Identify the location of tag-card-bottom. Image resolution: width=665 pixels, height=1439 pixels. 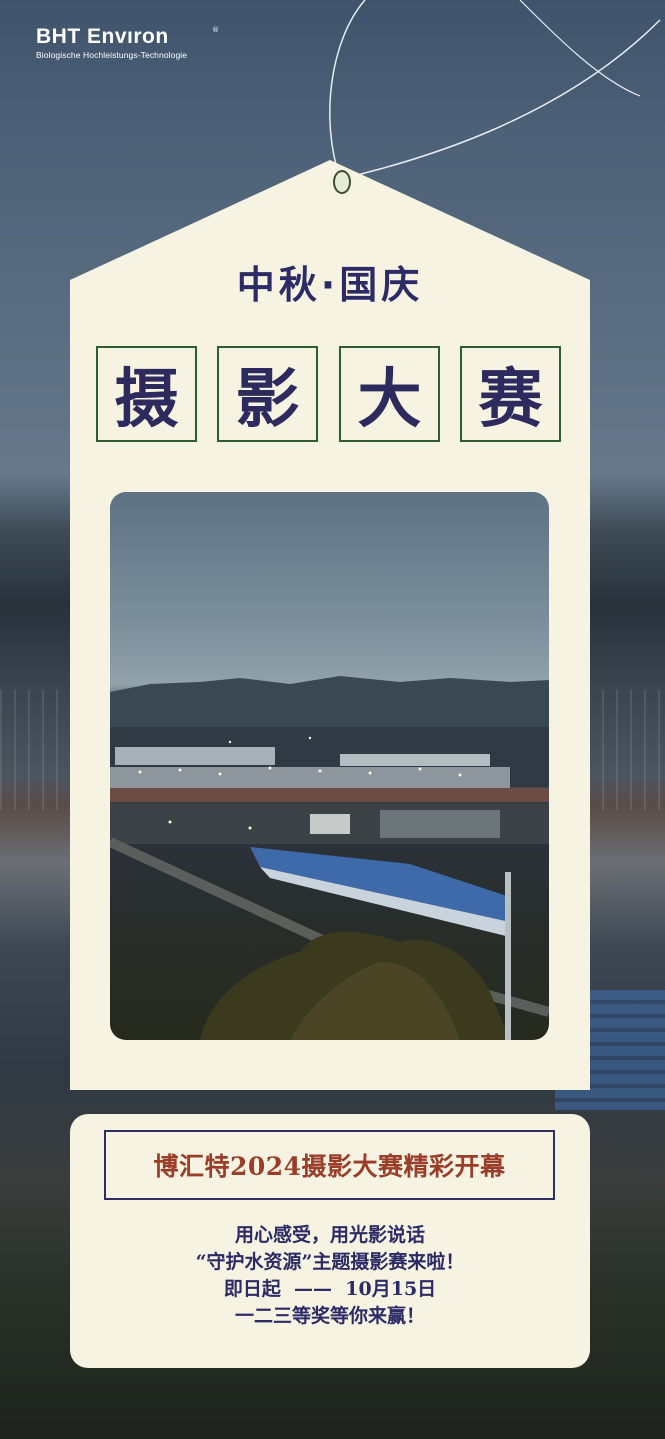
(330, 1070).